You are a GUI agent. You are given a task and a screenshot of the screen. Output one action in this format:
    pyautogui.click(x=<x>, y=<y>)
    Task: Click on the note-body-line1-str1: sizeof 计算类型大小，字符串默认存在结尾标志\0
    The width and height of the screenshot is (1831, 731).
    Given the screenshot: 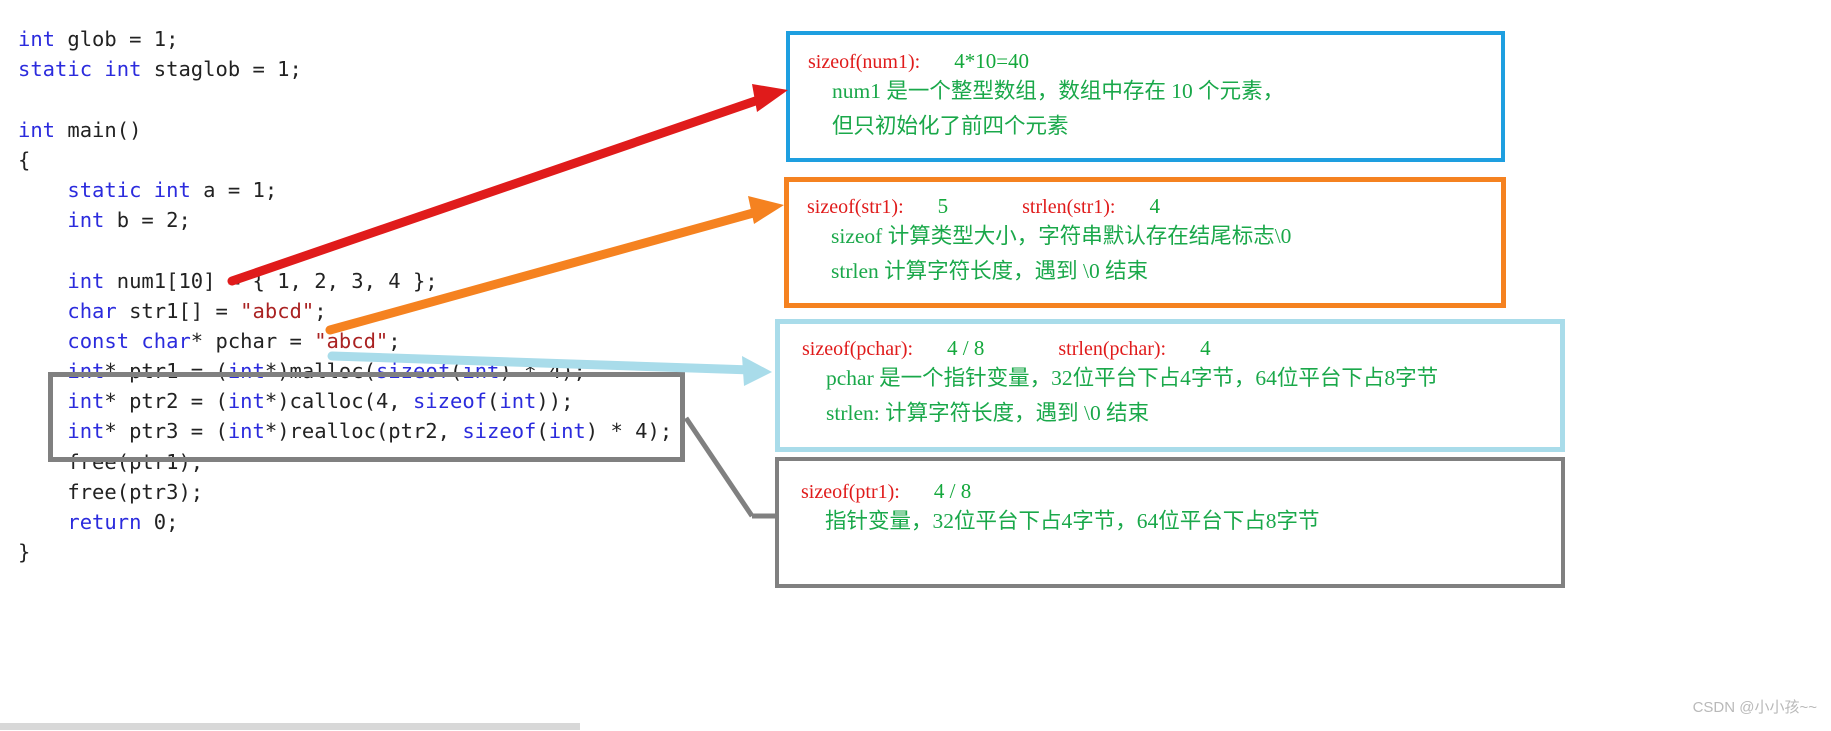 What is the action you would take?
    pyautogui.click(x=1061, y=236)
    